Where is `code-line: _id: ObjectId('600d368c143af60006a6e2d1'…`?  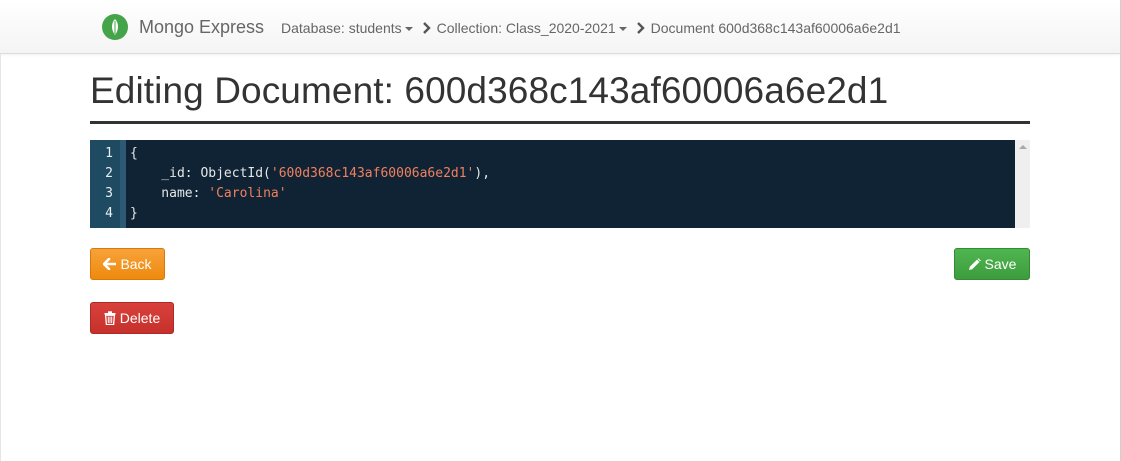 code-line: _id: ObjectId('600d368c143af60006a6e2d1'… is located at coordinates (310, 174).